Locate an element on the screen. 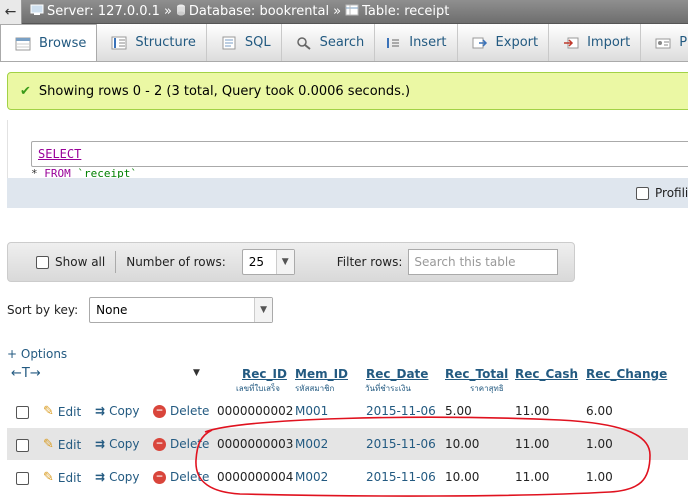 This screenshot has width=688, height=504. back-arrow-icon: ← is located at coordinates (11, 12).